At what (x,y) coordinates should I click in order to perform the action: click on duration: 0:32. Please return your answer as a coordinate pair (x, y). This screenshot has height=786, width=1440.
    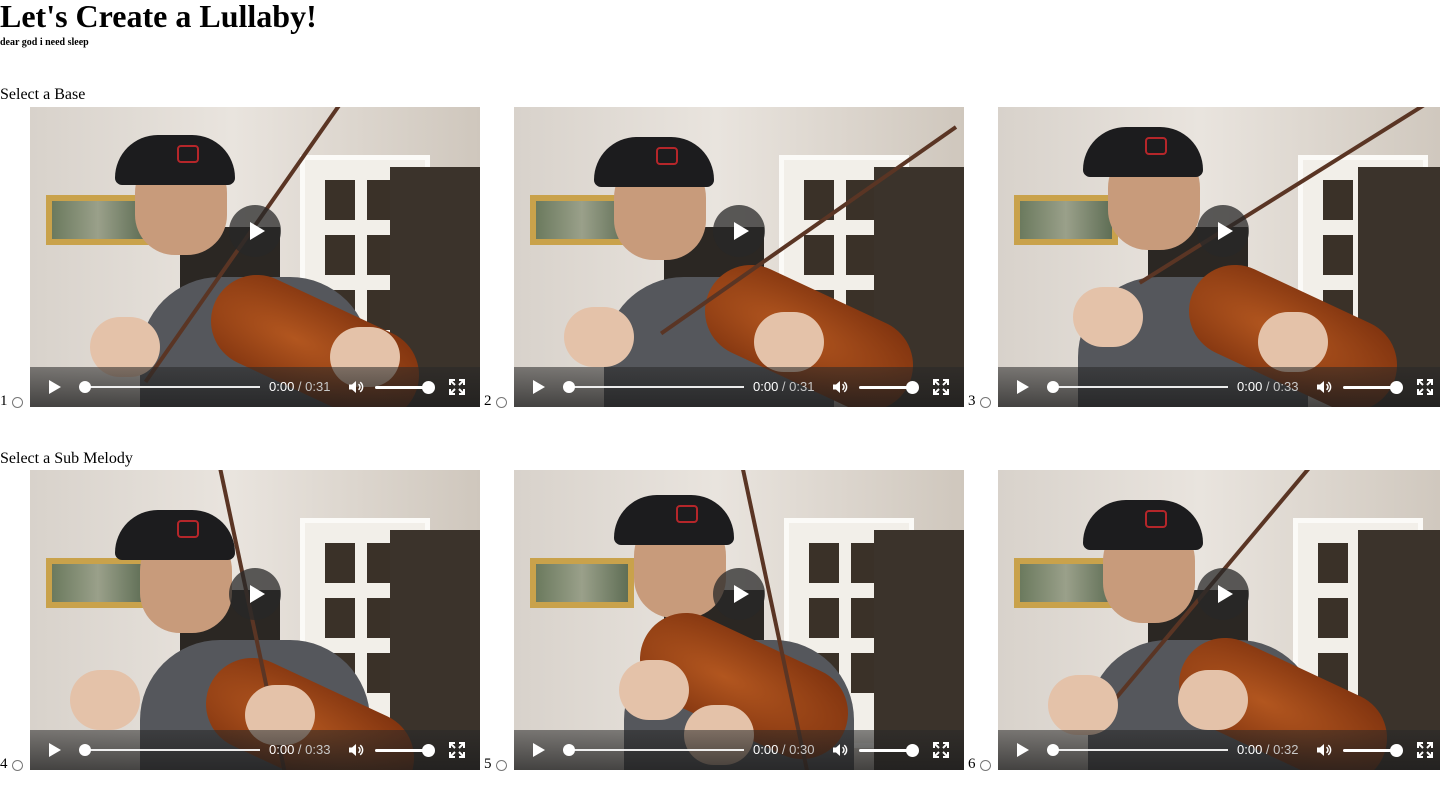
    Looking at the image, I should click on (1286, 749).